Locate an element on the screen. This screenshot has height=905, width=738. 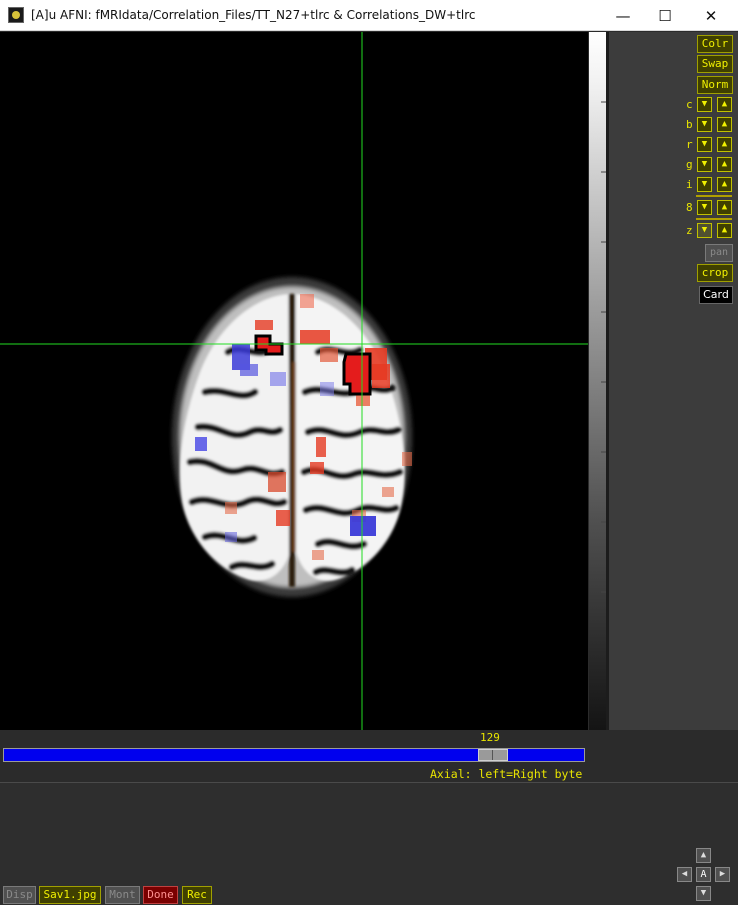
eight-down-arrow-icon: ▼ is located at coordinates (704, 207).